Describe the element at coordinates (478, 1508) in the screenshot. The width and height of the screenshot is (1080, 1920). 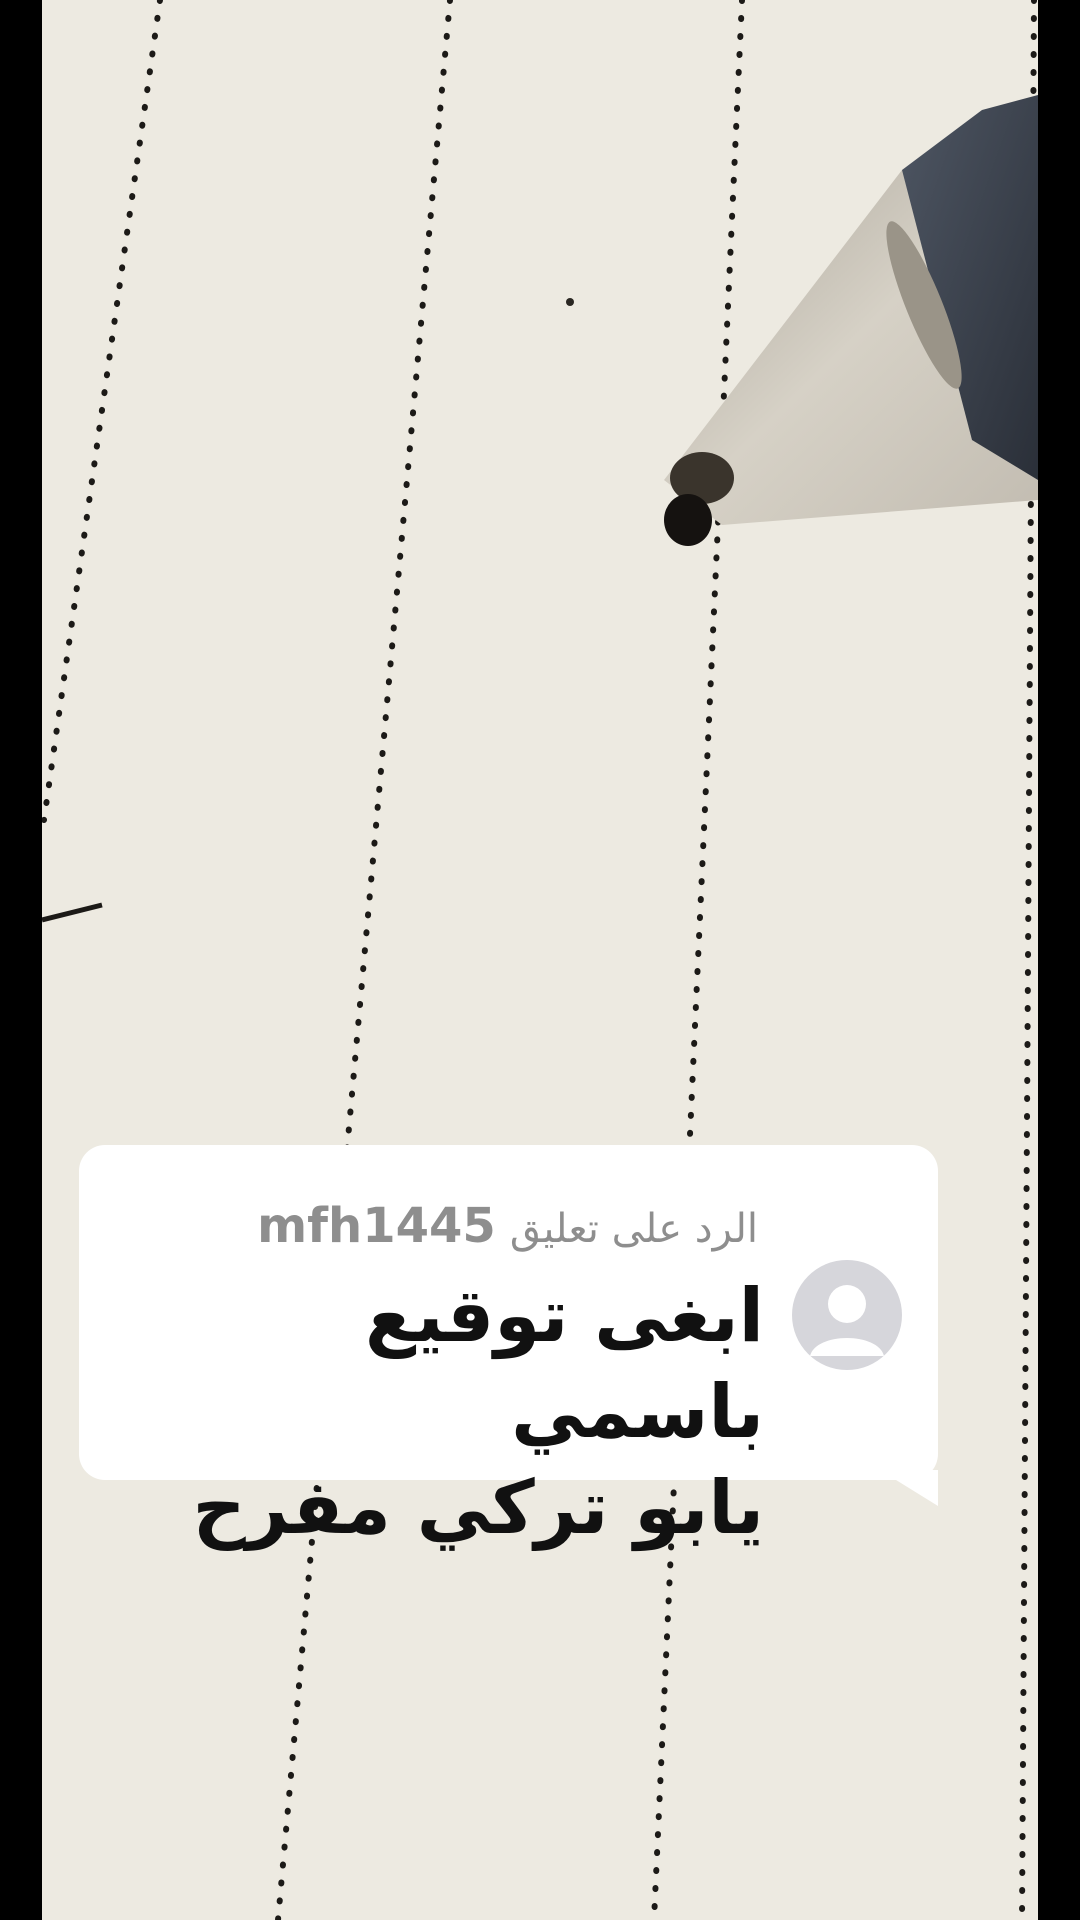
I see `comment-line-2: يابو تركي مفرح` at that location.